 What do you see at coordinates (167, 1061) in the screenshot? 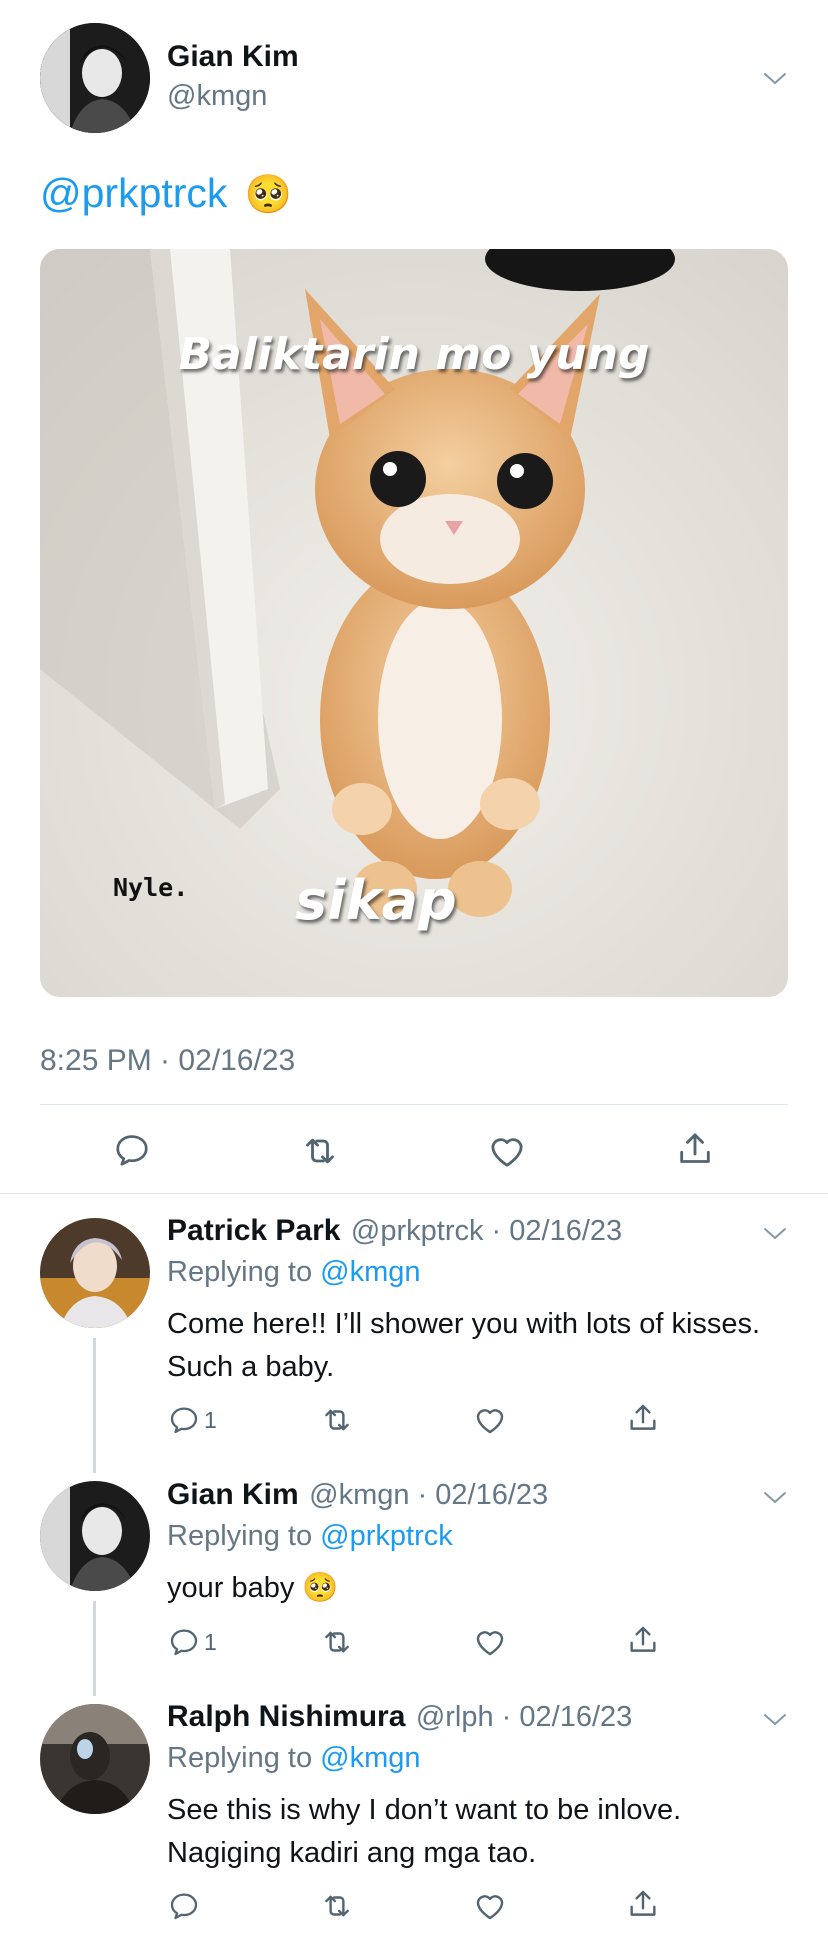
I see `tweet-timestamp: 8:25 PM · 02/16/23` at bounding box center [167, 1061].